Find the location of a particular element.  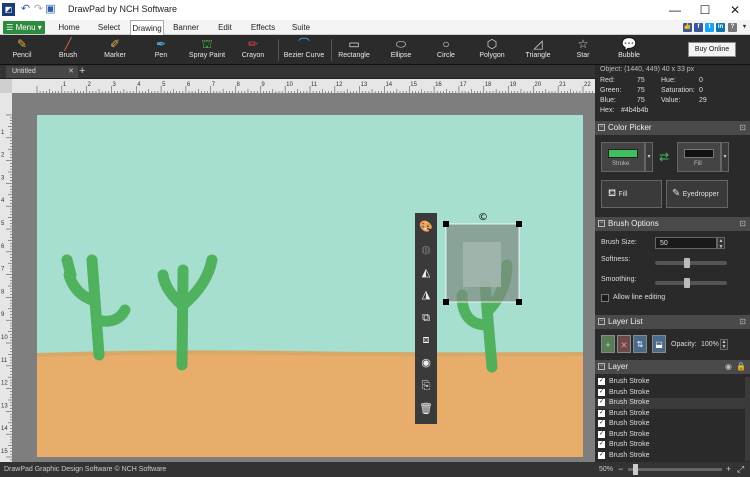

document-tab: Untitled ✕ is located at coordinates (42, 72).